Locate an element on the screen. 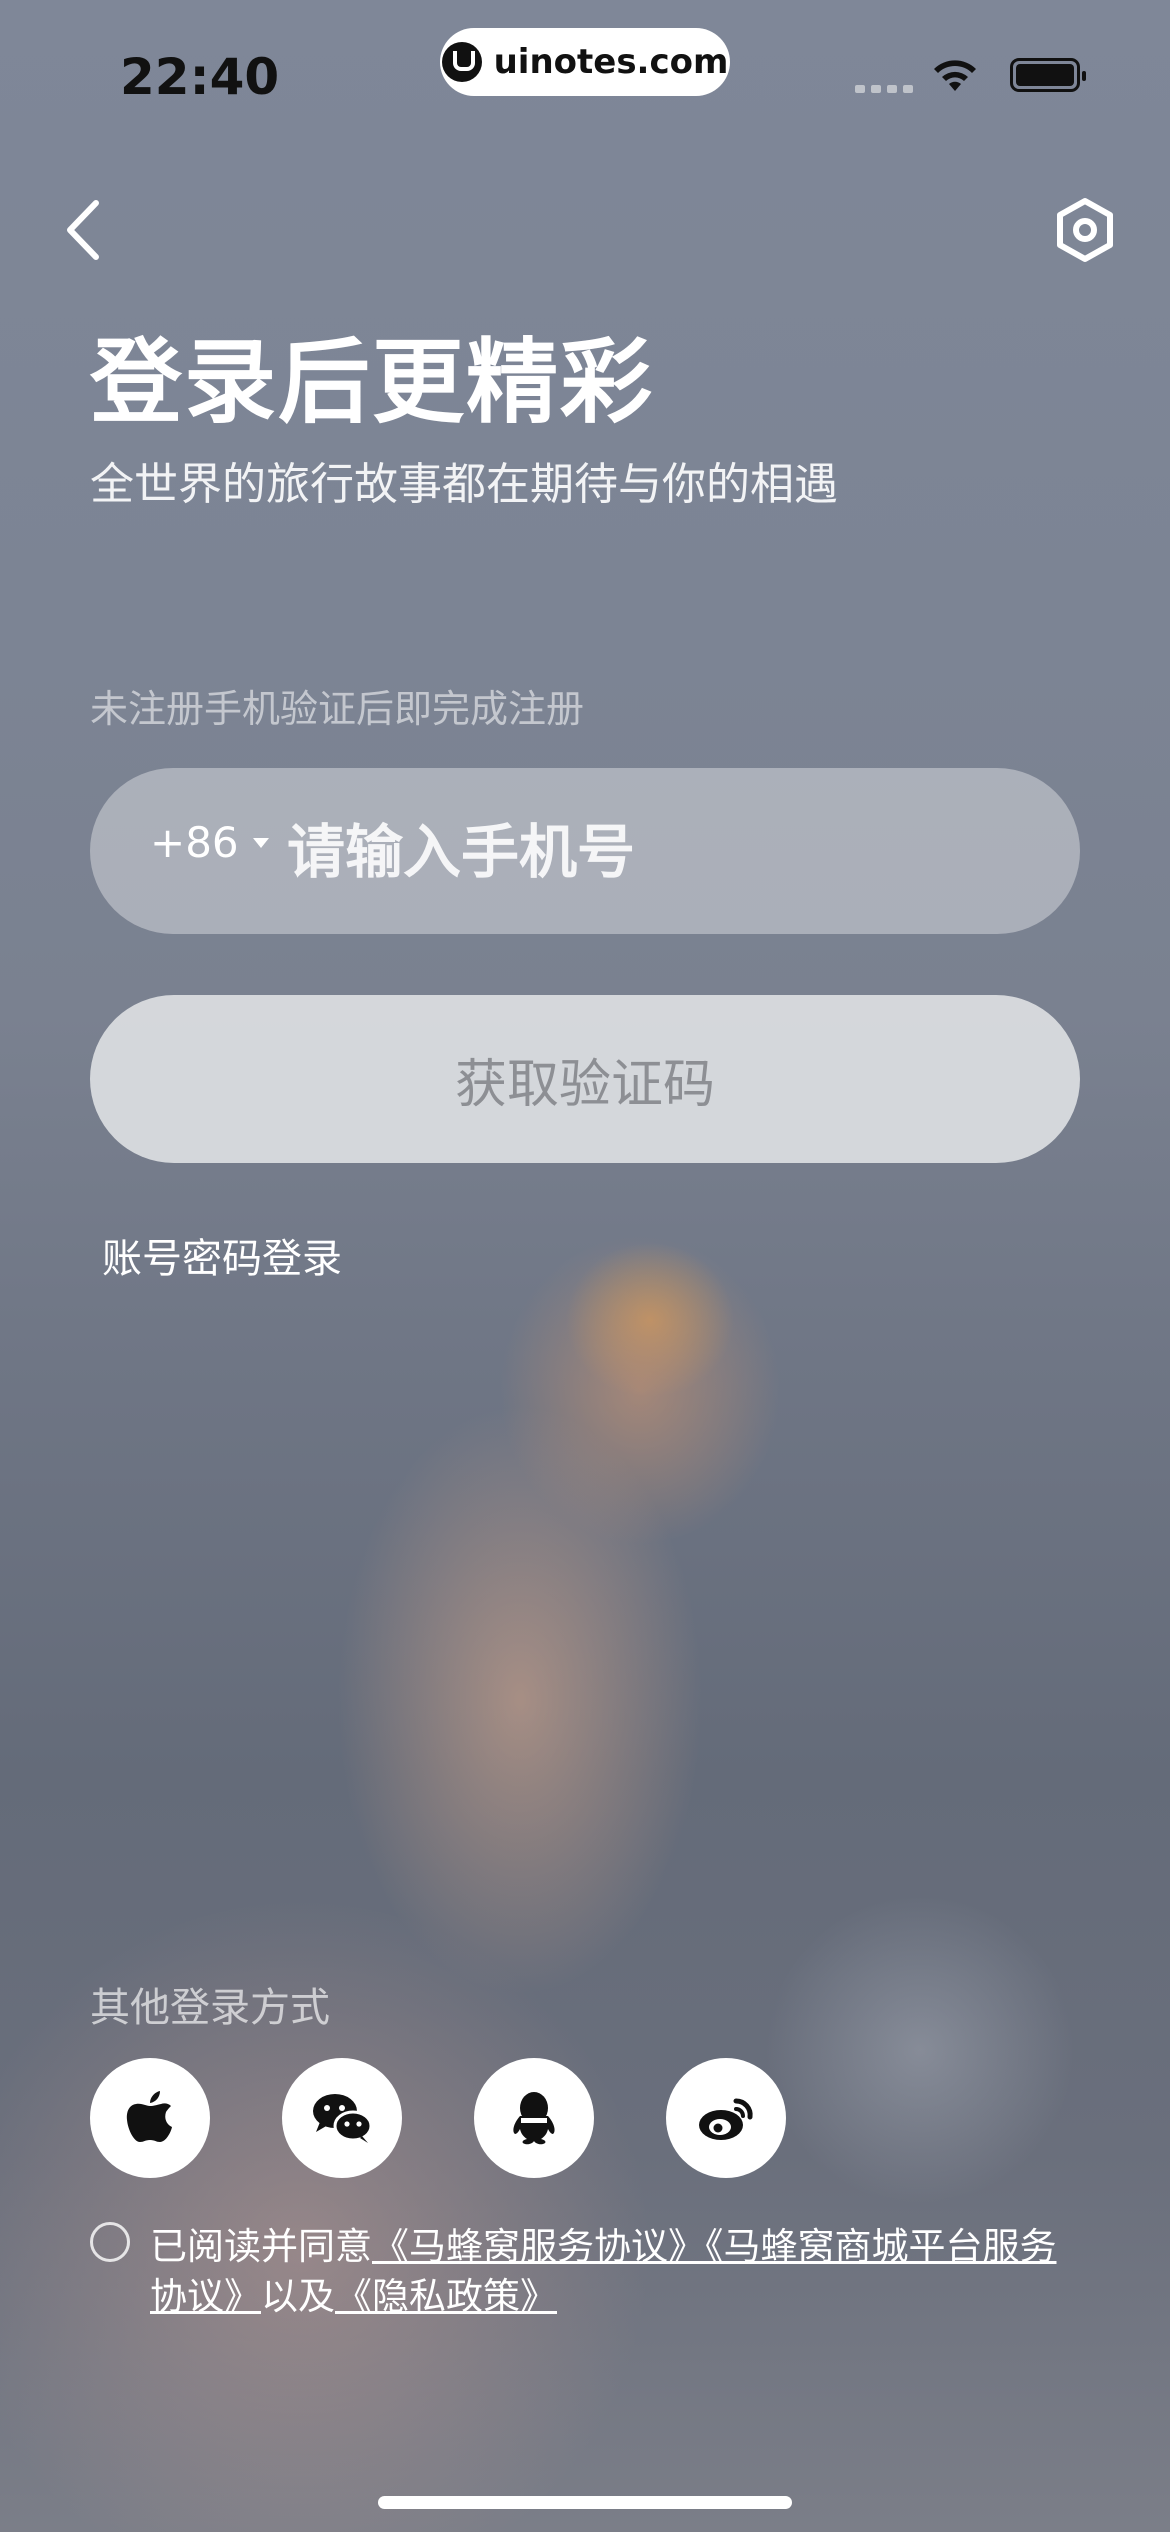 The width and height of the screenshot is (1170, 2532). weibo-login-button is located at coordinates (726, 2118).